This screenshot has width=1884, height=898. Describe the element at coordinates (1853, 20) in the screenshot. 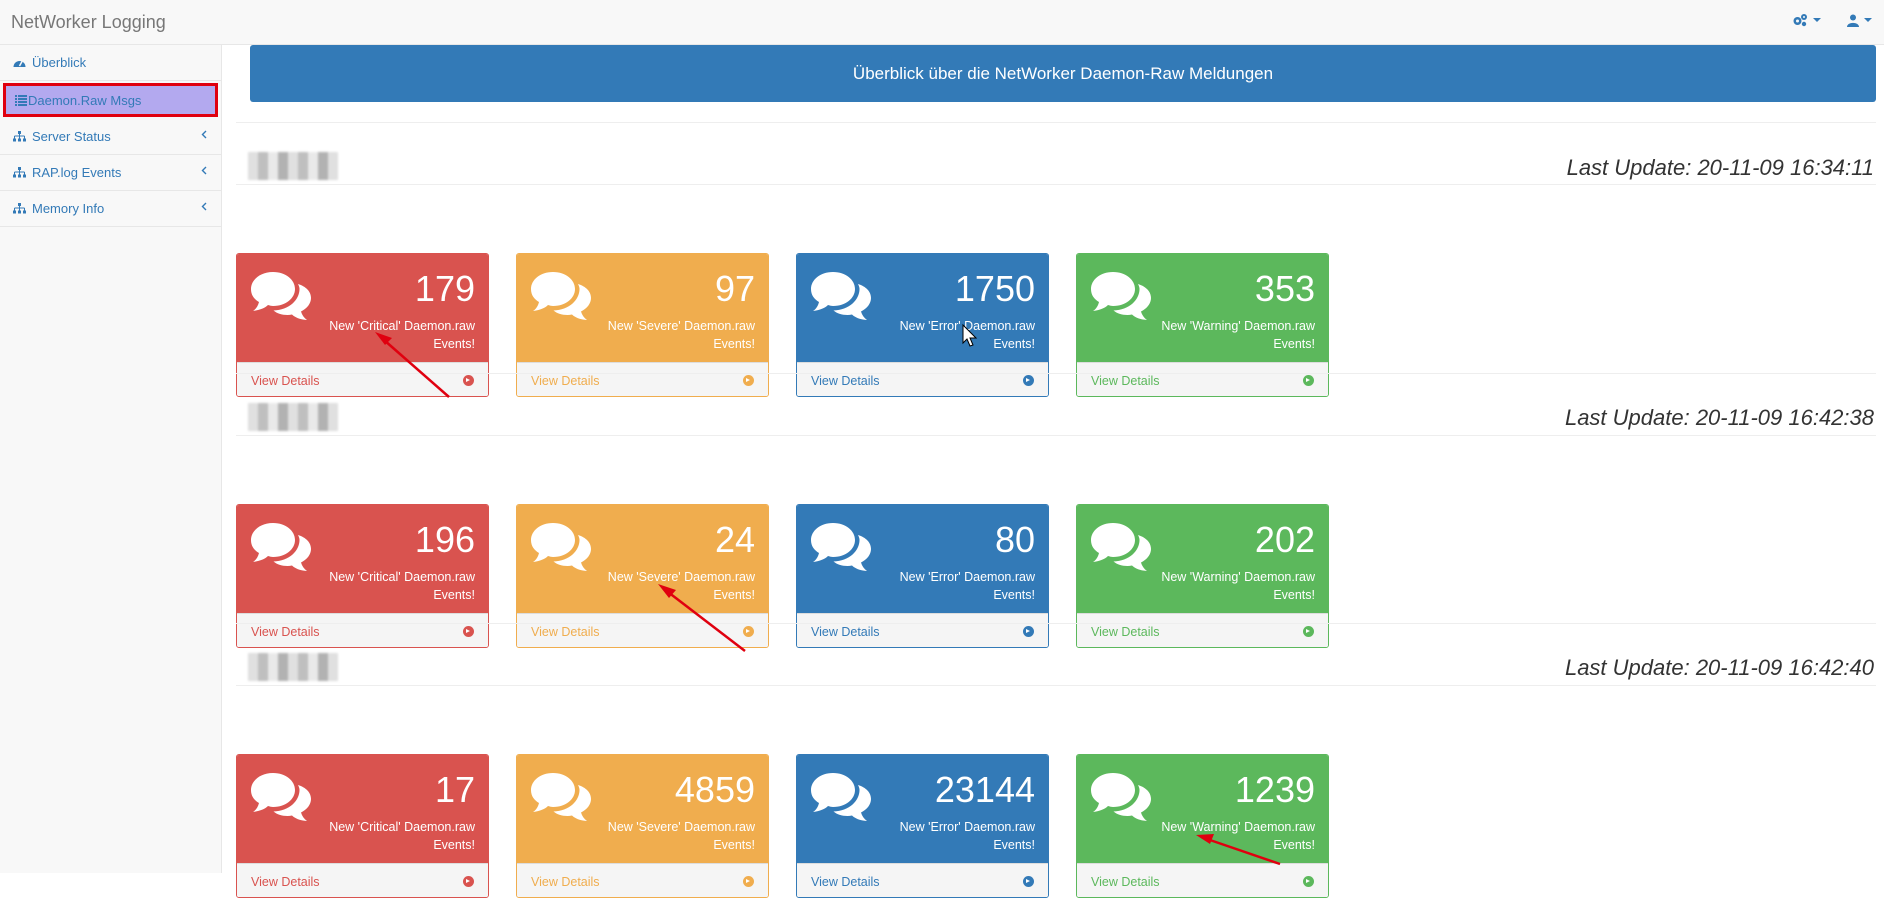

I see `user-icon` at that location.